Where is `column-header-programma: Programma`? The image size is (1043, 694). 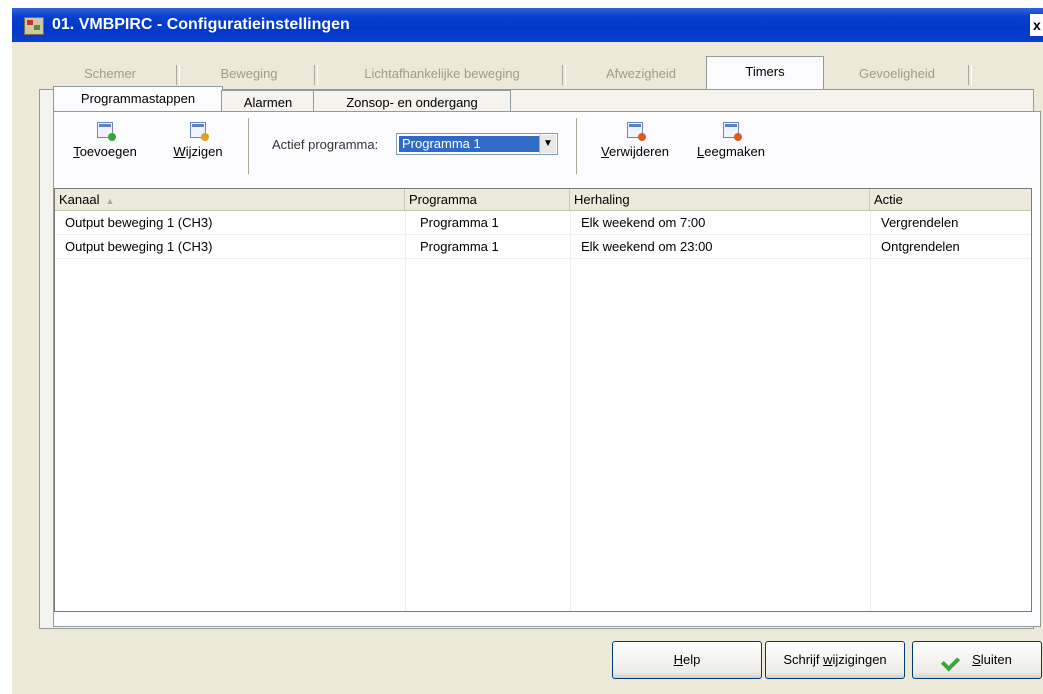 column-header-programma: Programma is located at coordinates (487, 200).